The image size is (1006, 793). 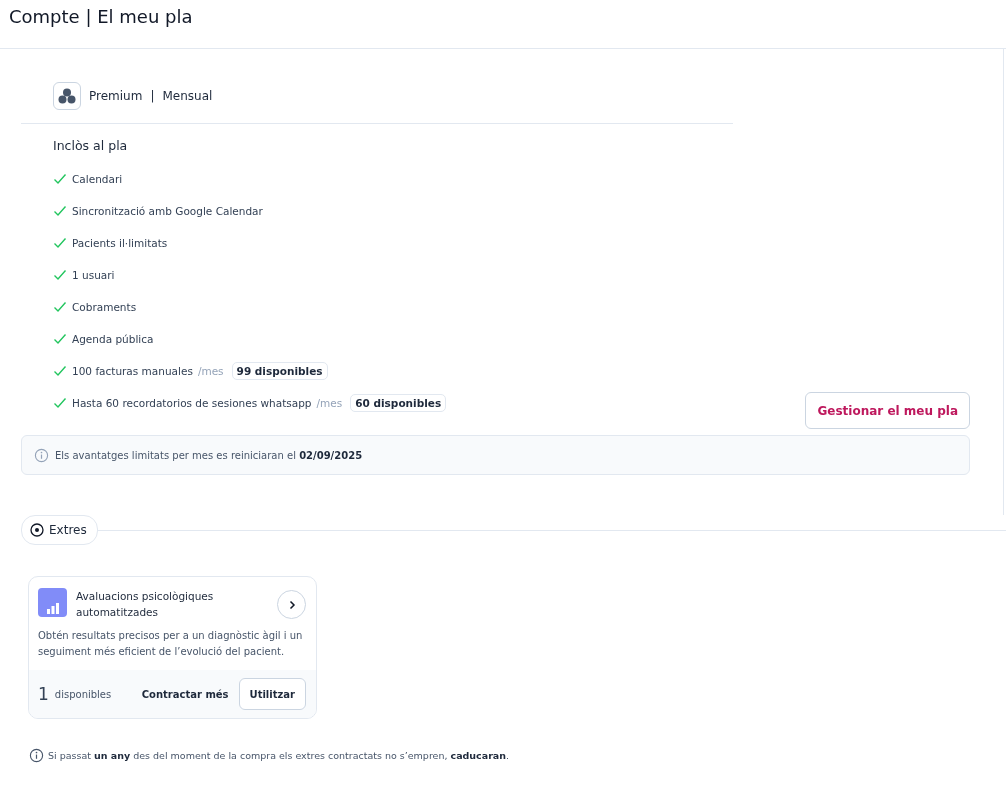 What do you see at coordinates (104, 307) in the screenshot?
I see `feature-label: Cobraments` at bounding box center [104, 307].